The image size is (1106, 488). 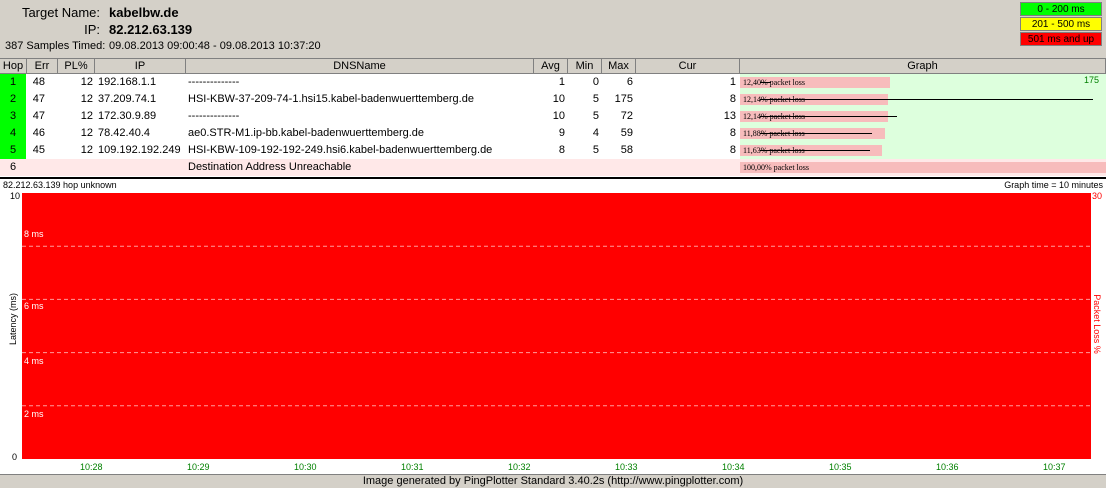 I want to click on packet-loss-text: 12,40% packet loss, so click(x=774, y=82).